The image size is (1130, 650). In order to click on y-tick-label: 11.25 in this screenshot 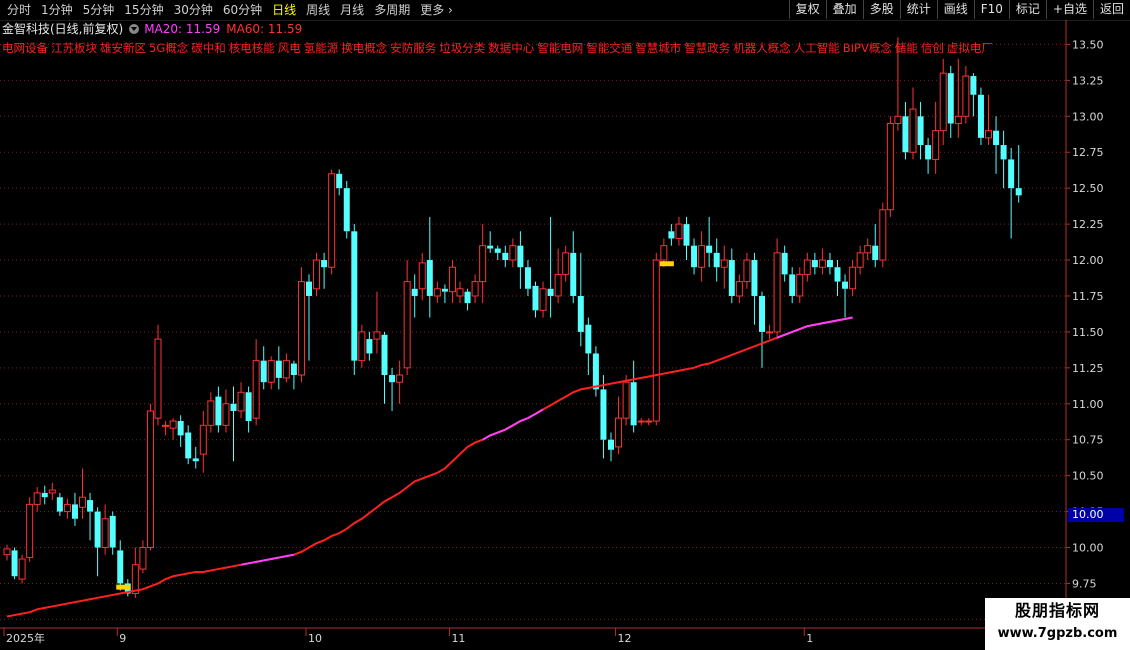, I will do `click(1088, 368)`.